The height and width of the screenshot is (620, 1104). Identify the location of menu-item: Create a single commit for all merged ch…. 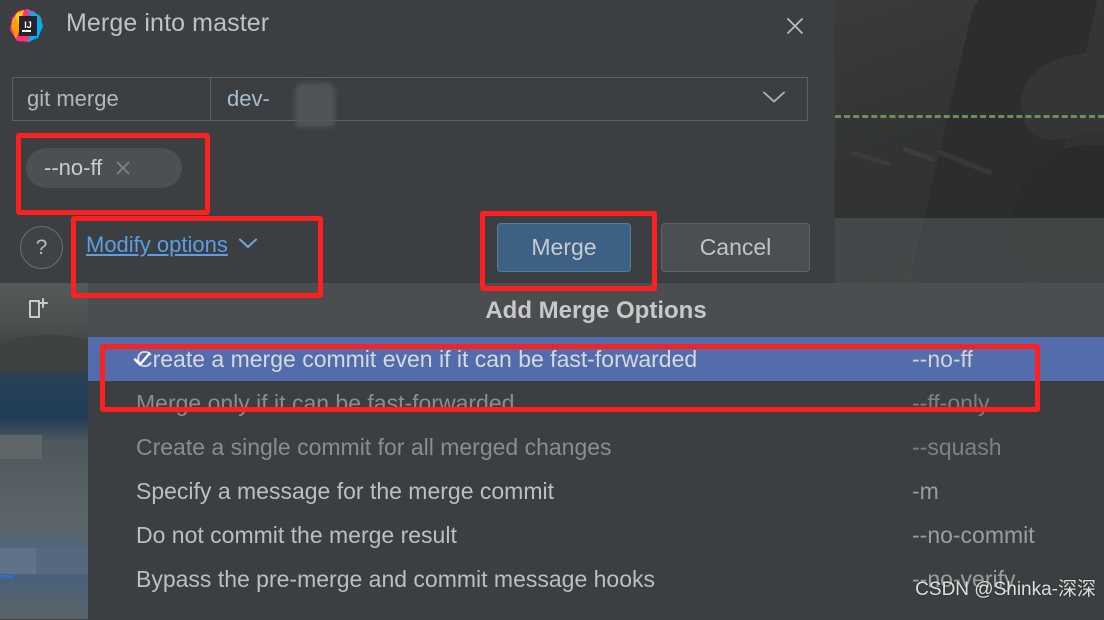
(596, 447).